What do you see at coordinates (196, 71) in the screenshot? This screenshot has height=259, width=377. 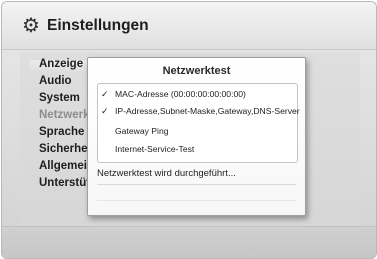 I see `dialog-title: Netzwerktest` at bounding box center [196, 71].